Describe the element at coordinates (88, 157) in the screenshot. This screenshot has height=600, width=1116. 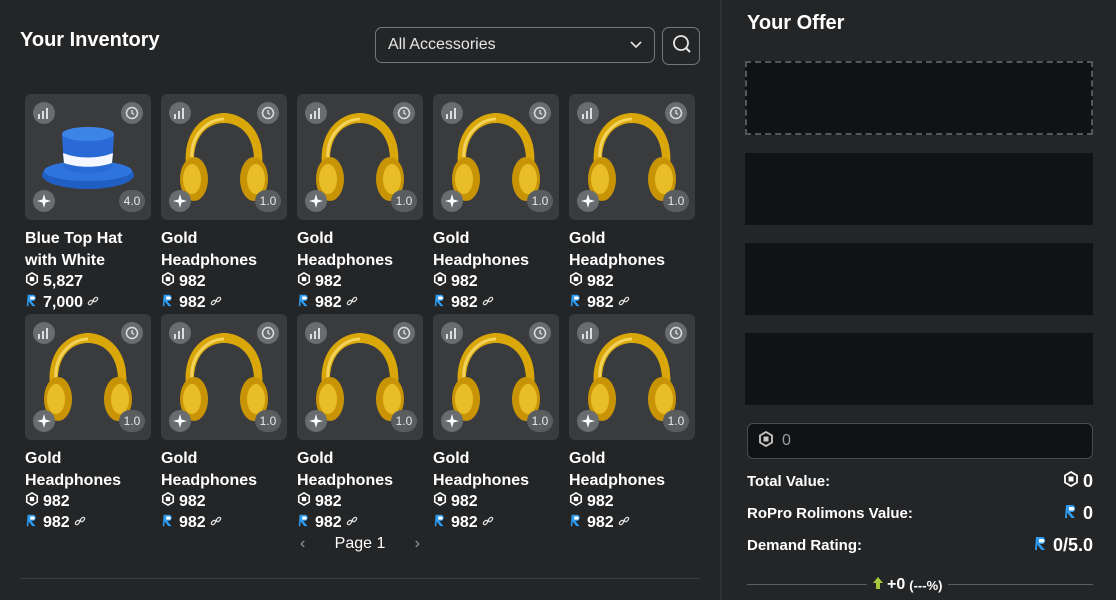
I see `item-thumbnail-top-hat: 4.0` at that location.